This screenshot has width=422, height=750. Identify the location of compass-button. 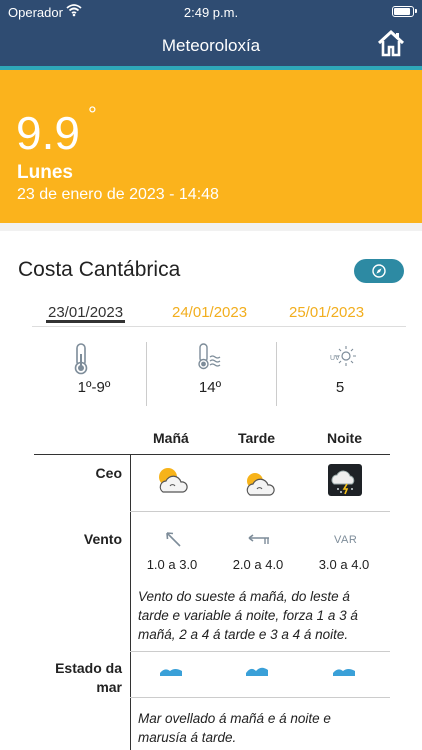
(379, 271).